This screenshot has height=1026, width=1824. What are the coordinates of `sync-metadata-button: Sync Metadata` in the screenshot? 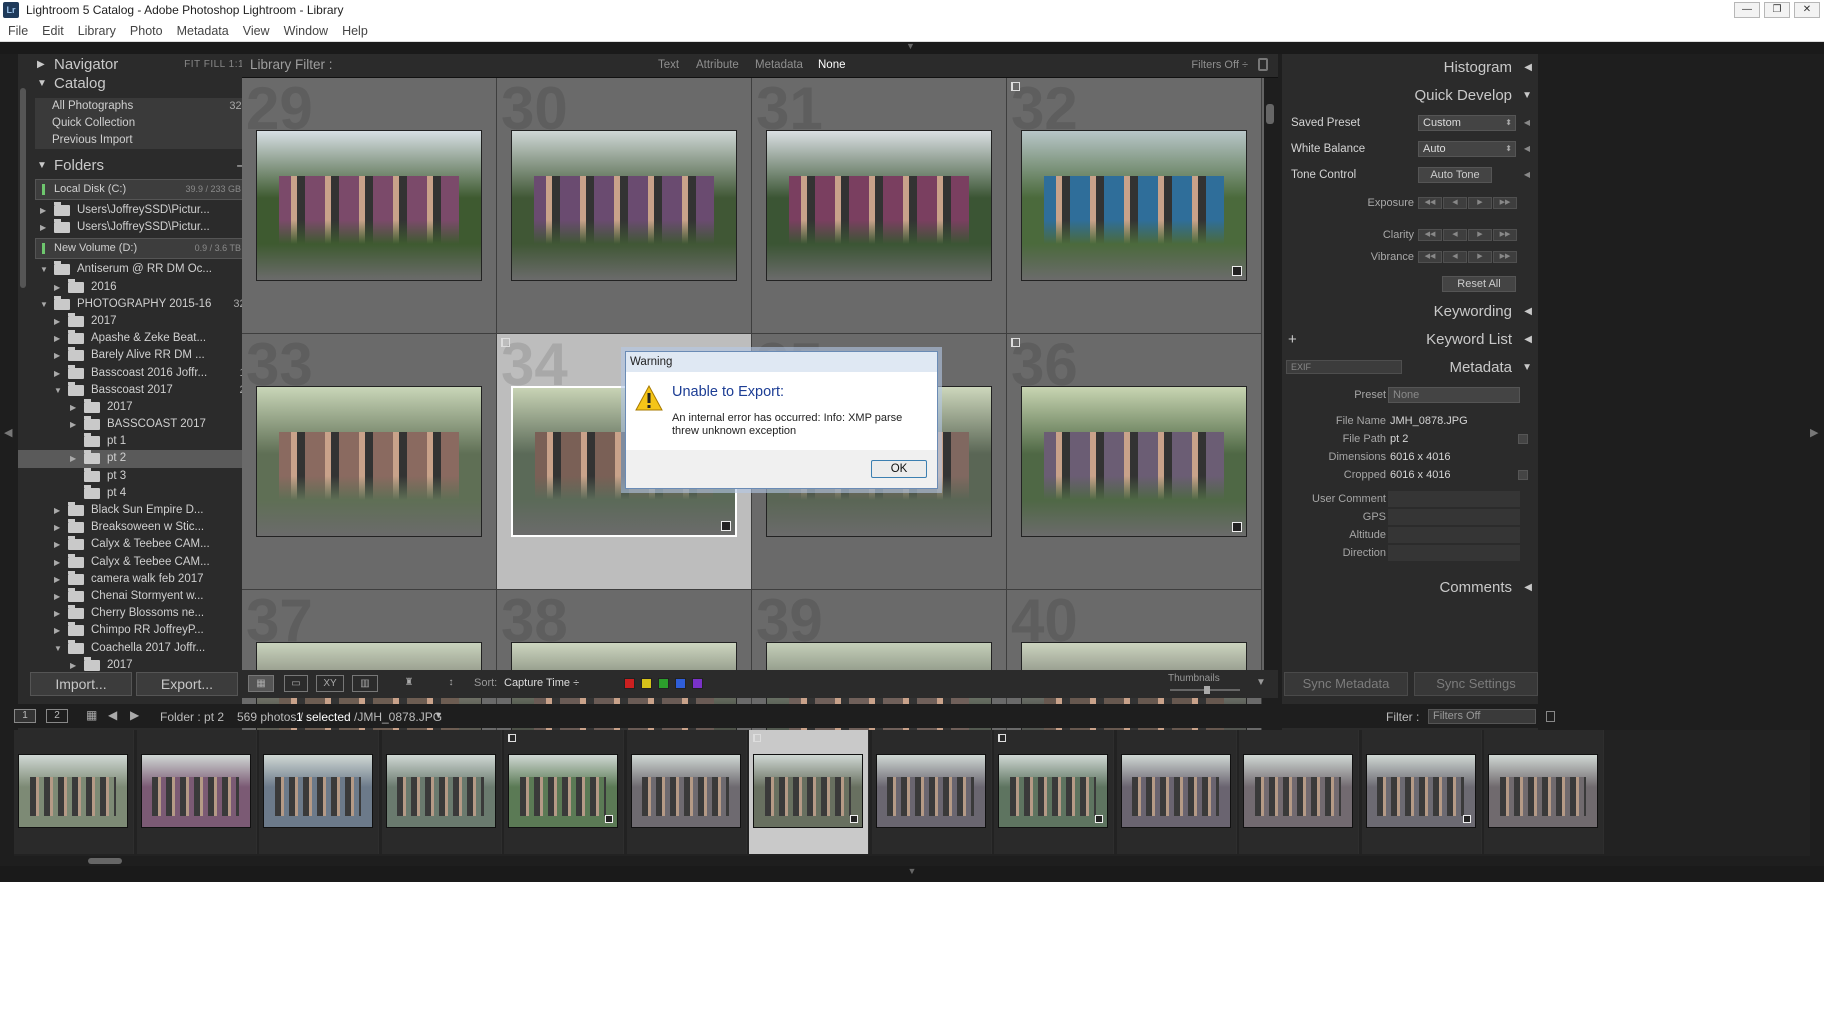 It's located at (1346, 684).